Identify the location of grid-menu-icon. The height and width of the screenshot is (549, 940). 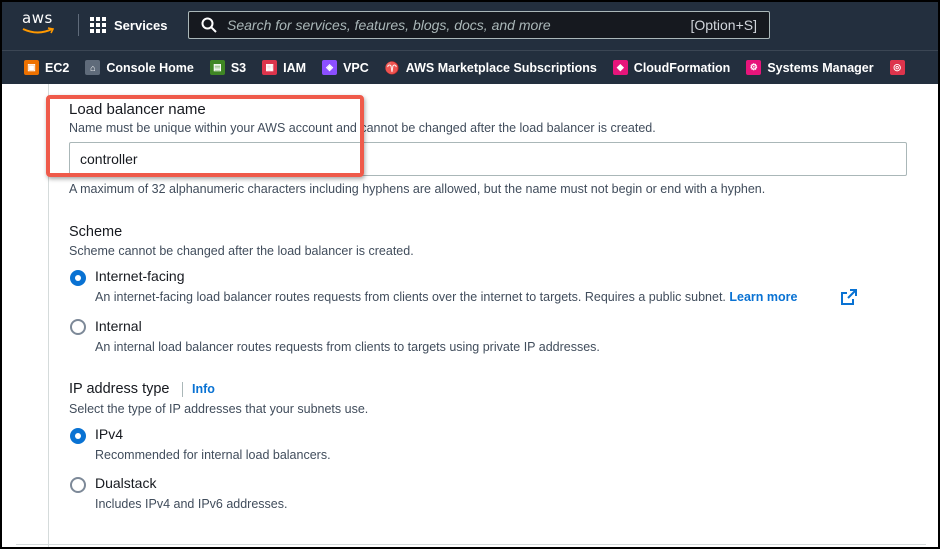
(98, 25).